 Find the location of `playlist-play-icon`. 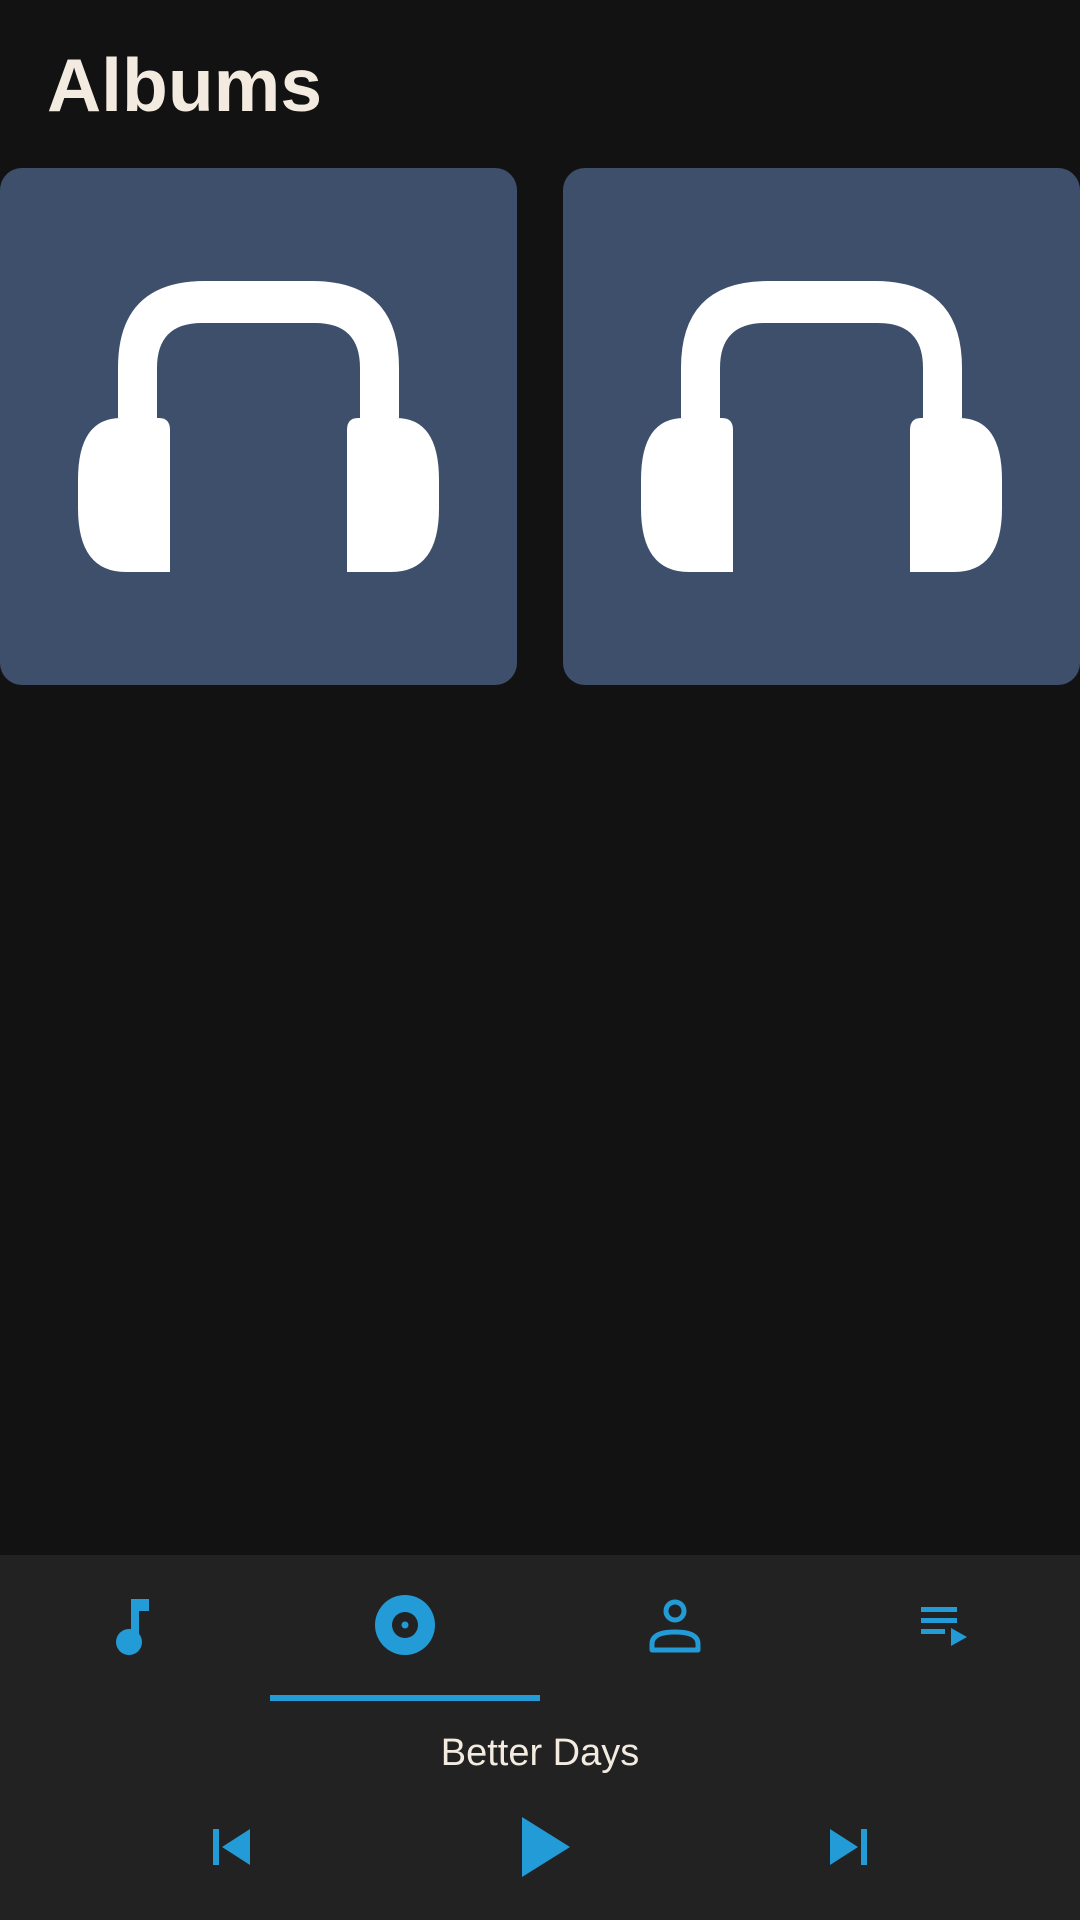

playlist-play-icon is located at coordinates (944, 1626).